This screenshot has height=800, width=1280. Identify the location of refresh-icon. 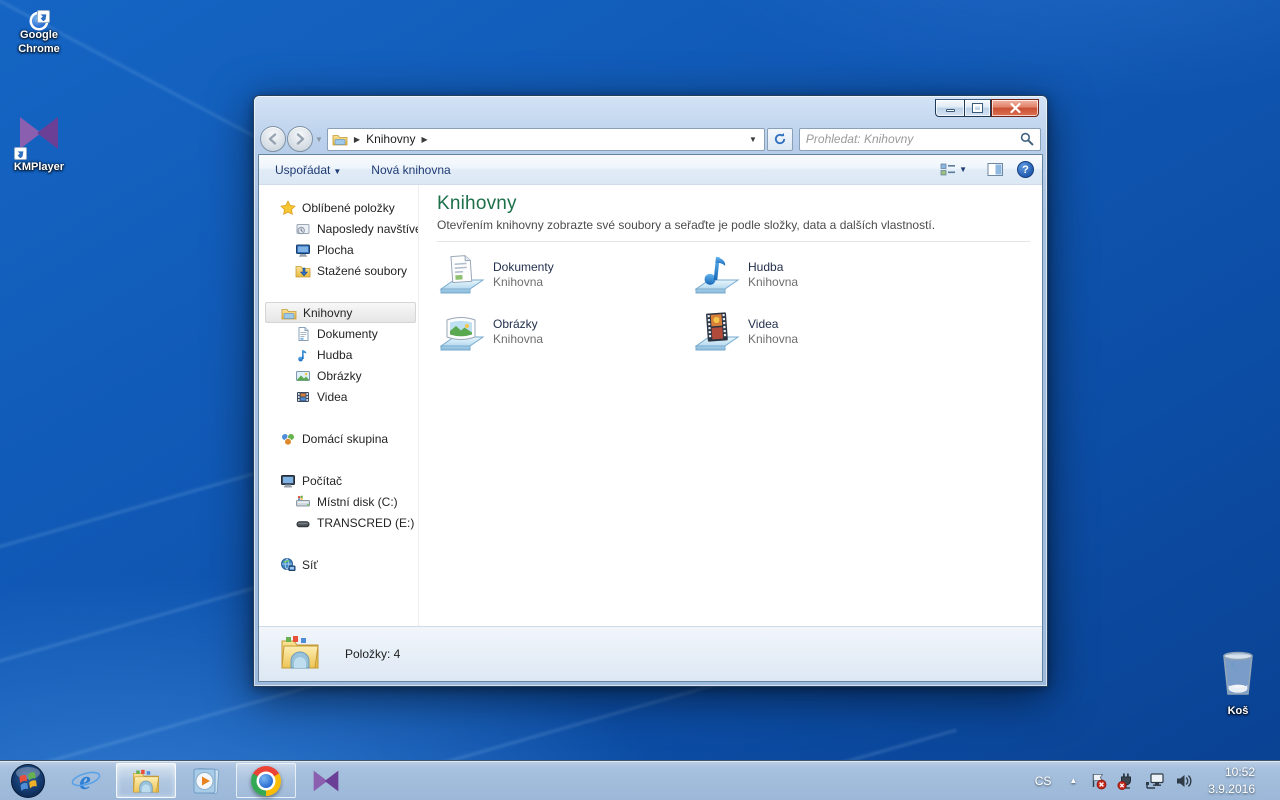
(780, 139).